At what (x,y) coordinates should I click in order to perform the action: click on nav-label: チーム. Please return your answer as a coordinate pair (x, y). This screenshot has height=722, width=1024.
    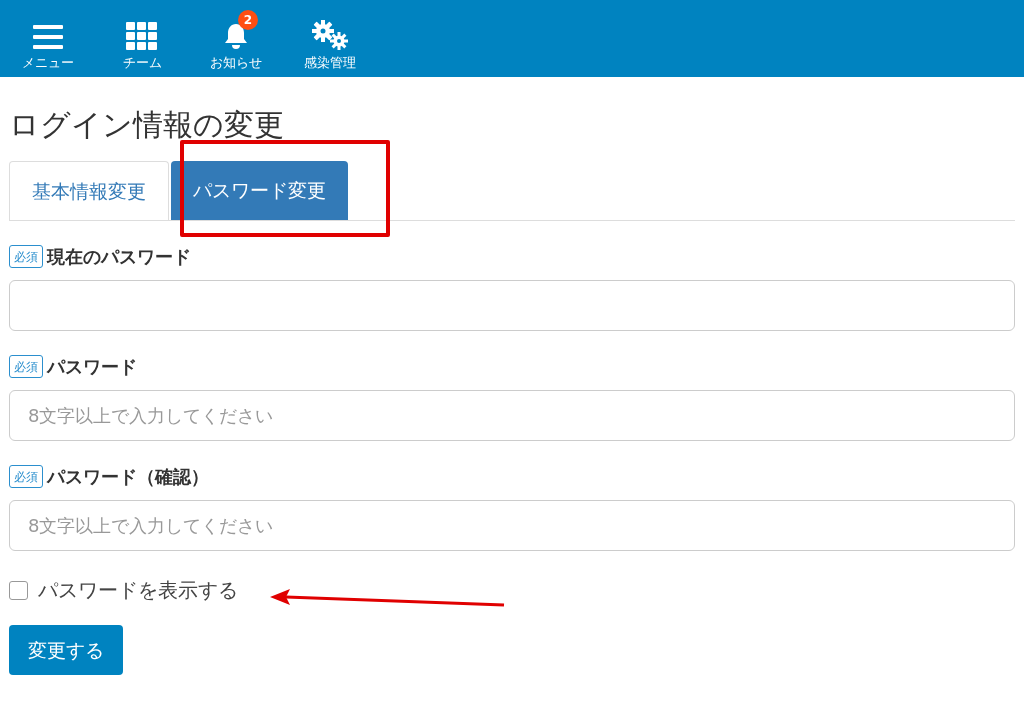
    Looking at the image, I should click on (142, 62).